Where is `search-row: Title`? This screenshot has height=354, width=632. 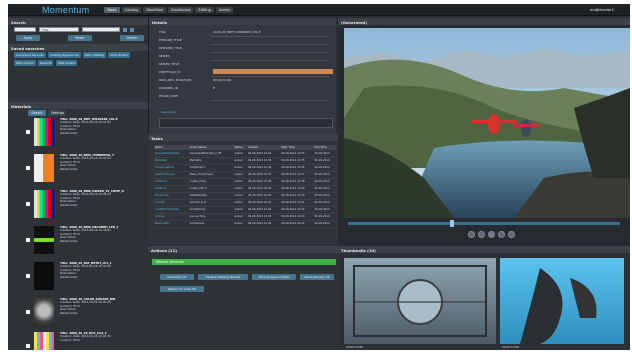 search-row: Title is located at coordinates (74, 29).